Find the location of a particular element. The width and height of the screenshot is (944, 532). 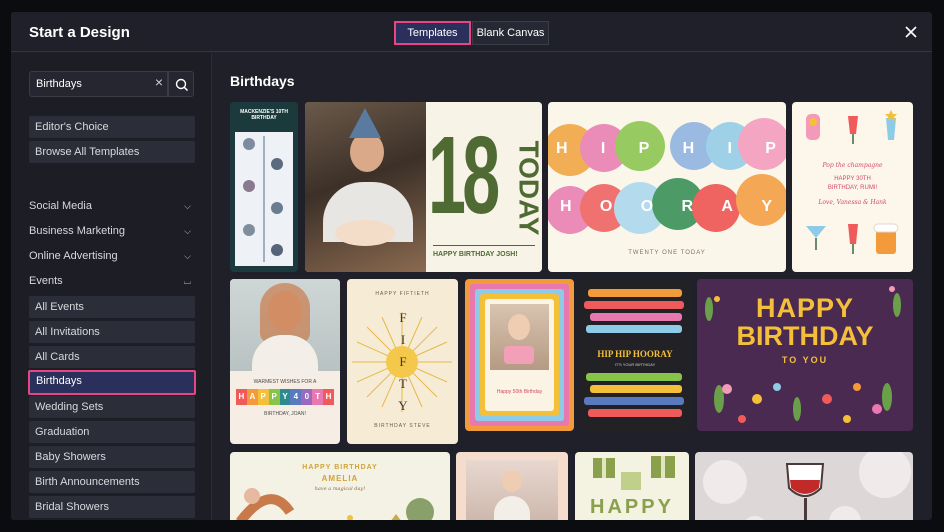

search-button is located at coordinates (181, 84).